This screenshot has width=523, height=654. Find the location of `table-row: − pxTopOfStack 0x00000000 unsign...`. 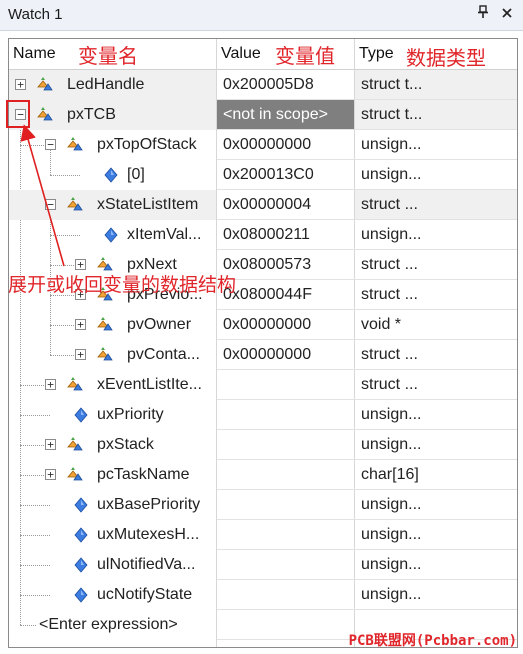

table-row: − pxTopOfStack 0x00000000 unsign... is located at coordinates (263, 145).